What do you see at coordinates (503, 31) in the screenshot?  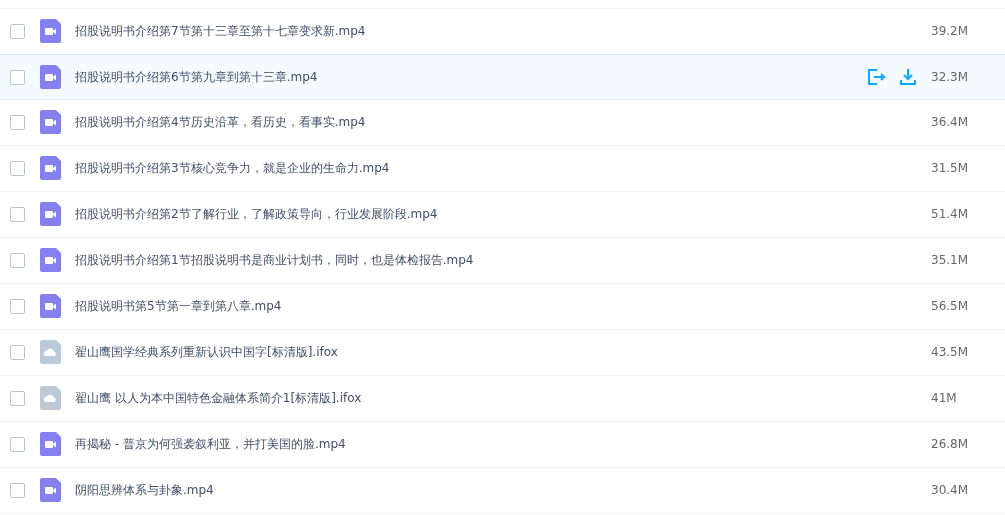 I see `file-name: 招股说明书介绍第7节第十三章至第十七章变求新.mp4` at bounding box center [503, 31].